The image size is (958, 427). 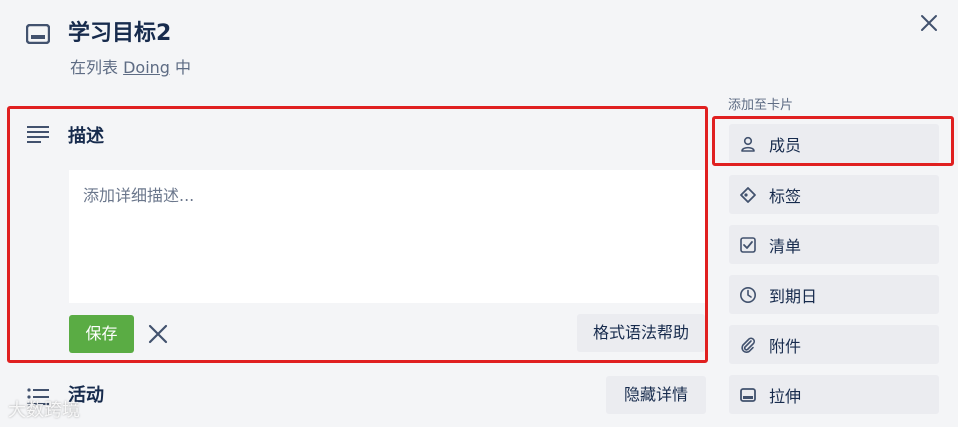 What do you see at coordinates (785, 246) in the screenshot?
I see `sidebar-button-label: 清单` at bounding box center [785, 246].